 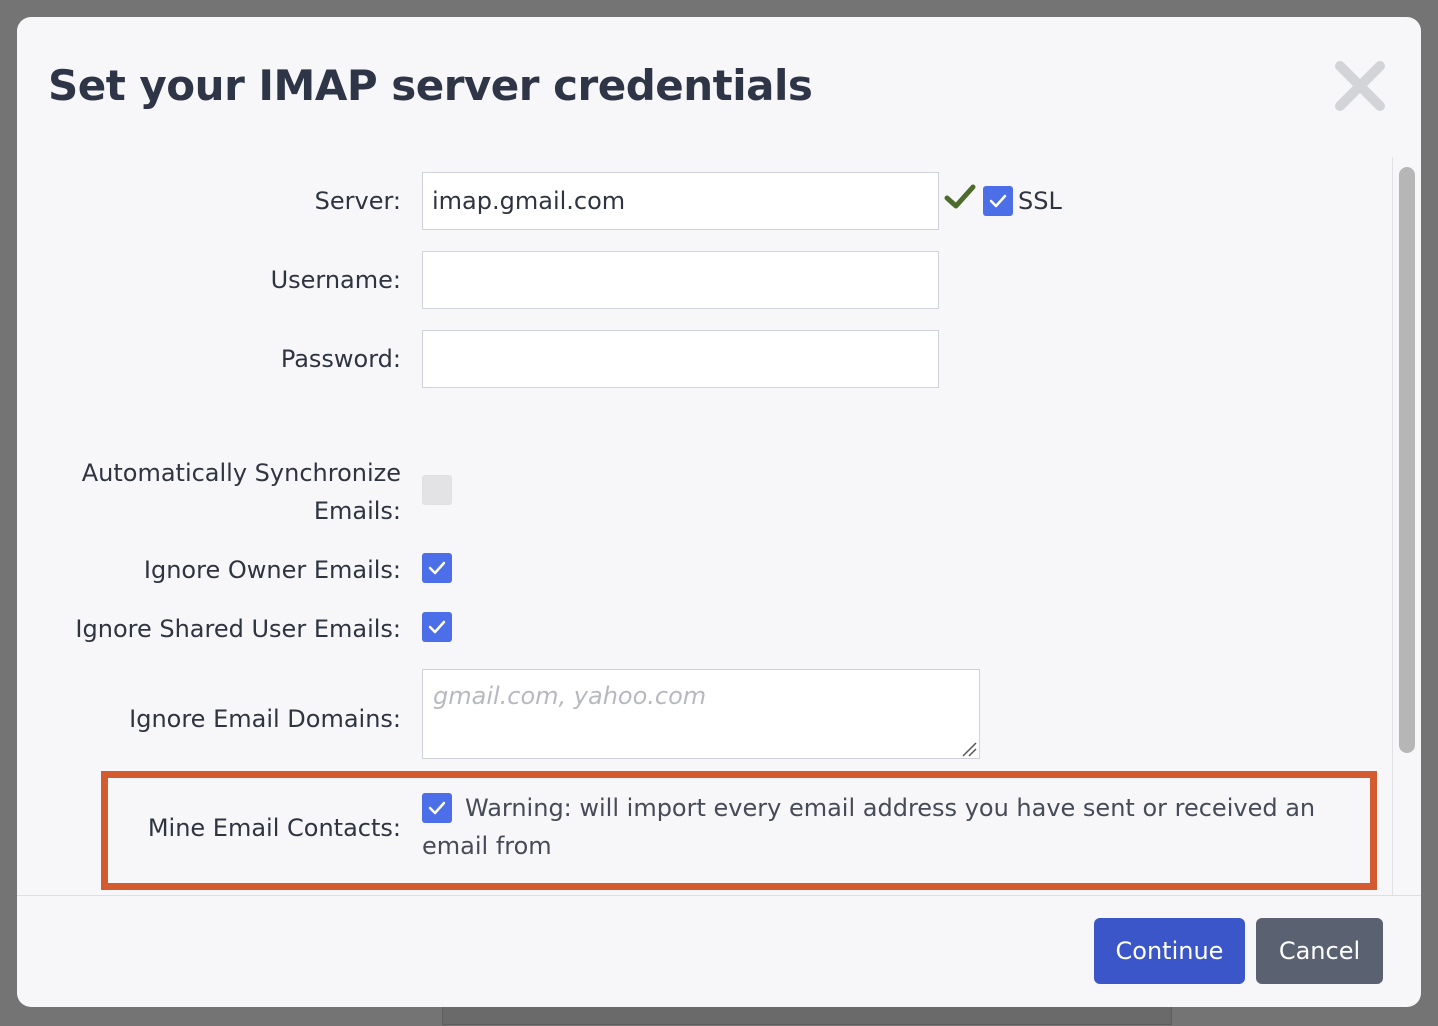 What do you see at coordinates (960, 196) in the screenshot?
I see `valid-check-icon` at bounding box center [960, 196].